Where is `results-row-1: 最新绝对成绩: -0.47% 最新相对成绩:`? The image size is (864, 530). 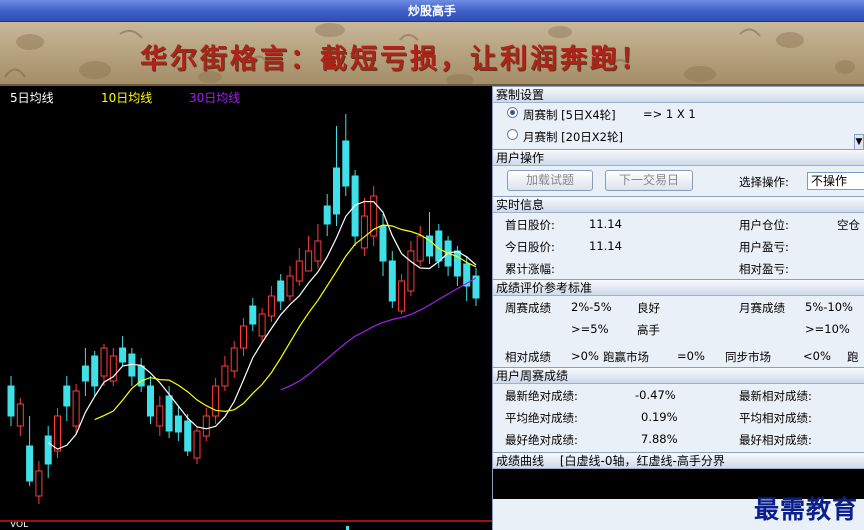
results-row-1: 最新绝对成绩: -0.47% 最新相对成绩: is located at coordinates (678, 395).